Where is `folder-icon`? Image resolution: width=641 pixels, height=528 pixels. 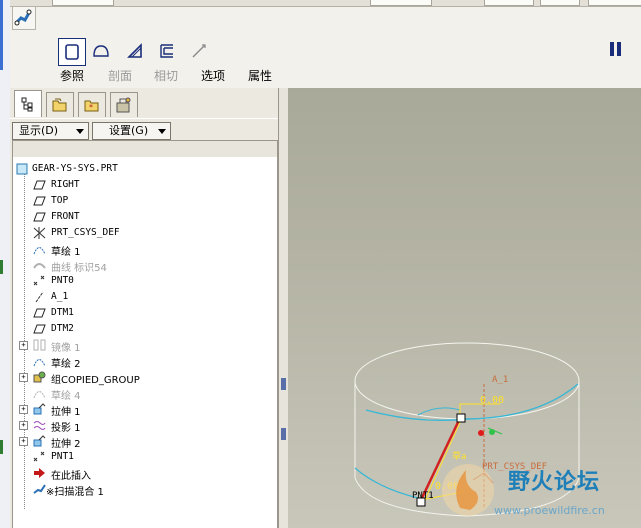 folder-icon is located at coordinates (59, 105).